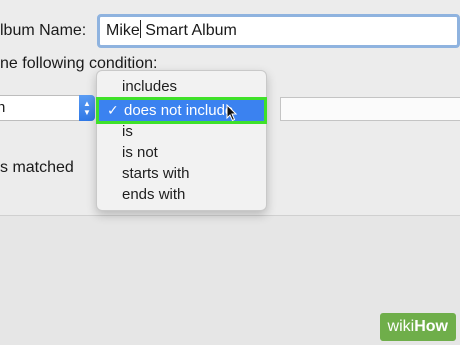 The width and height of the screenshot is (460, 345). Describe the element at coordinates (3, 107) in the screenshot. I see `field-popup-value: n` at that location.